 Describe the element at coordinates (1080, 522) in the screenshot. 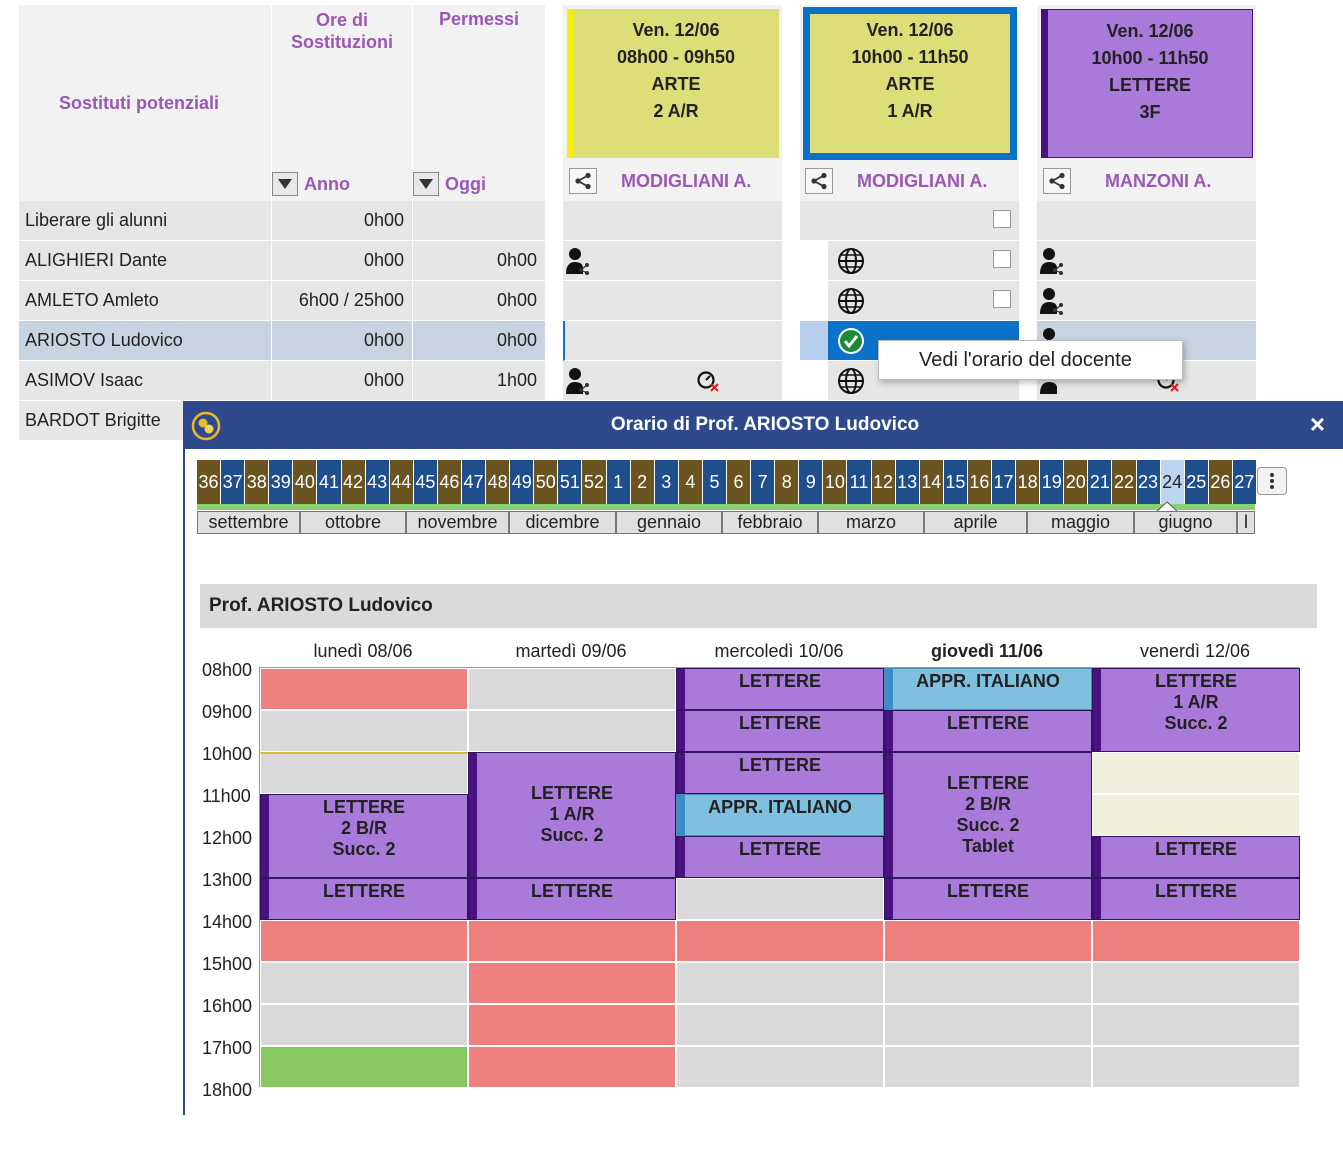

I see `month-item: maggio` at that location.